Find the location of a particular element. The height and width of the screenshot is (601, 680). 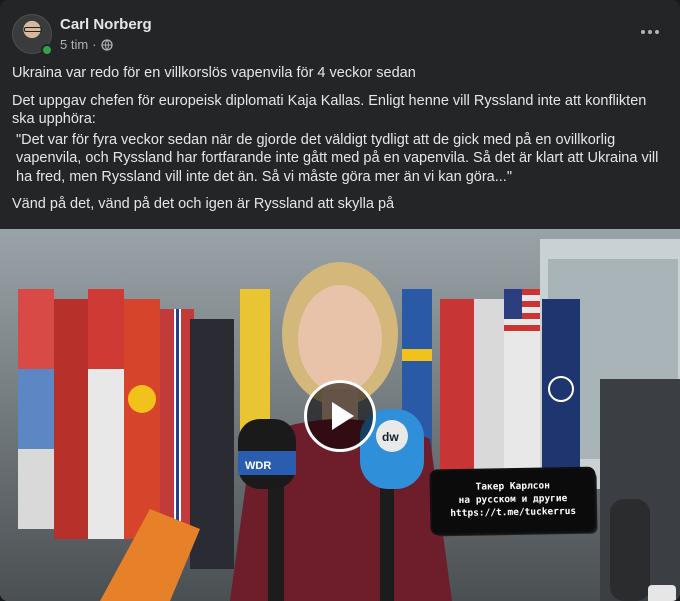

video-corner-button is located at coordinates (662, 593).